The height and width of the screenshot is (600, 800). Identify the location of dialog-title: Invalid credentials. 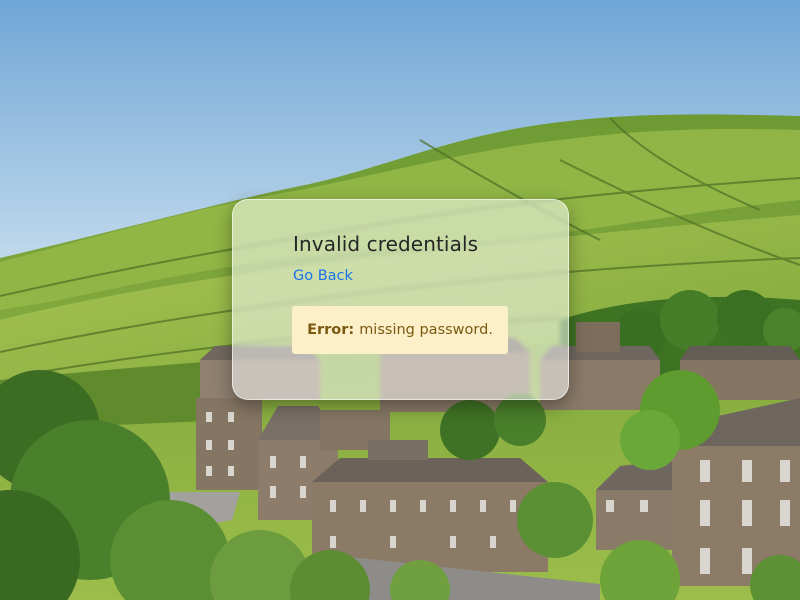
(386, 244).